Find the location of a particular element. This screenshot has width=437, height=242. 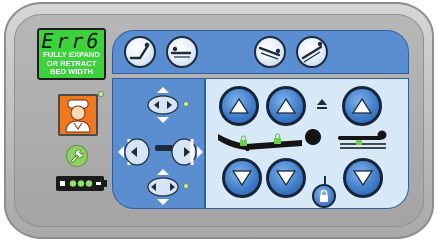

patient-icon is located at coordinates (271, 139).